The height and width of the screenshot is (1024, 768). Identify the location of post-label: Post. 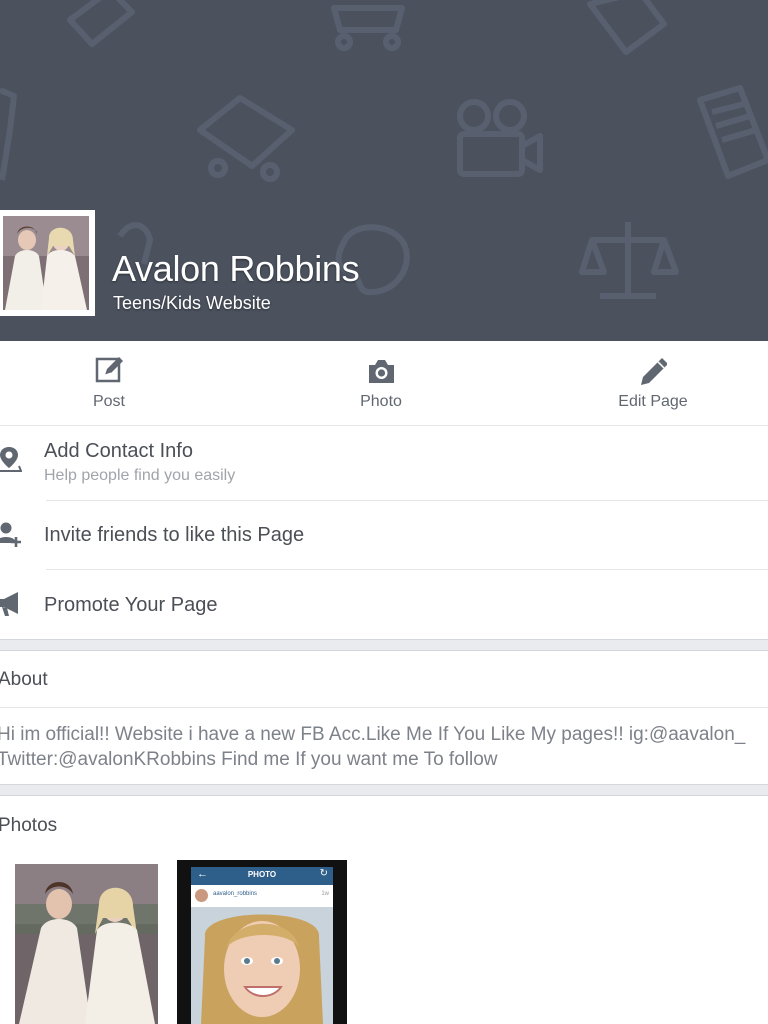
(108, 401).